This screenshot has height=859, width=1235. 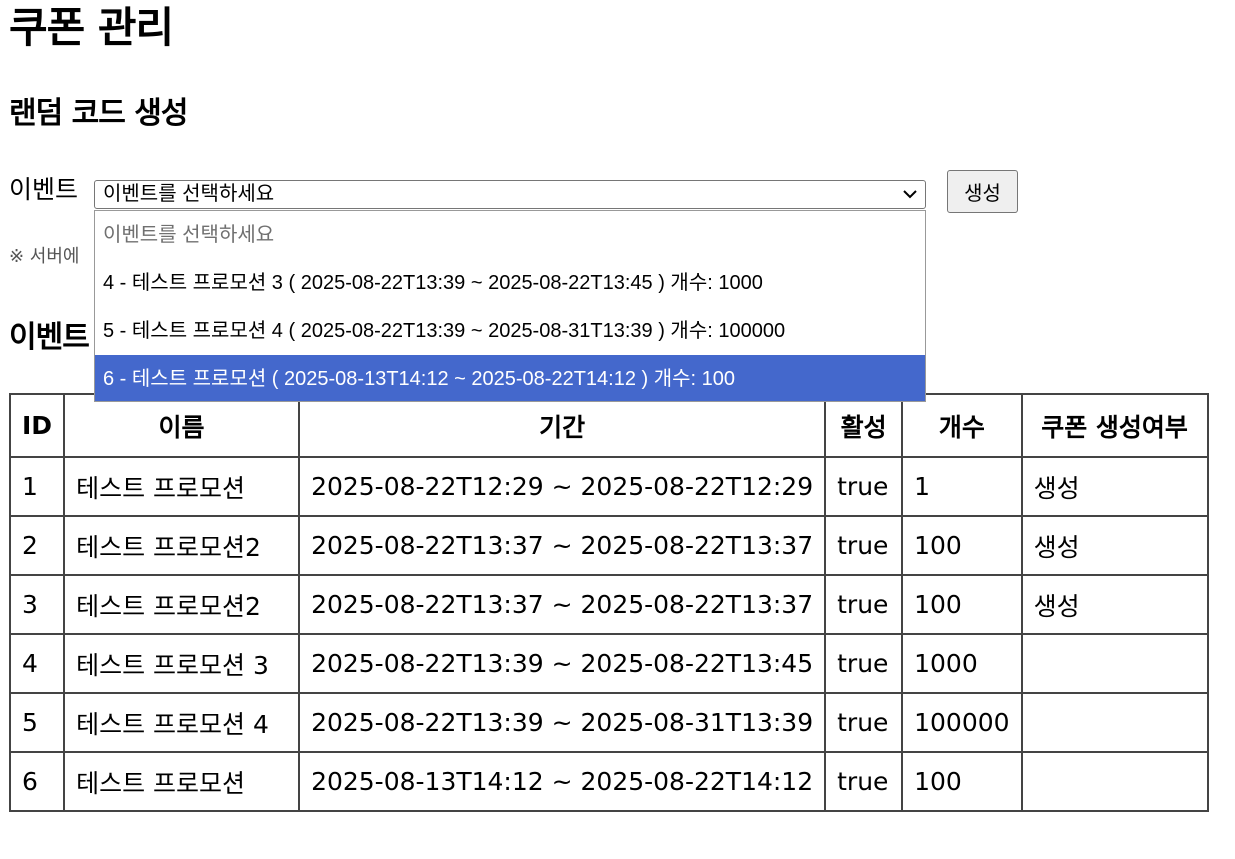 I want to click on table-cell: 5, so click(x=37, y=722).